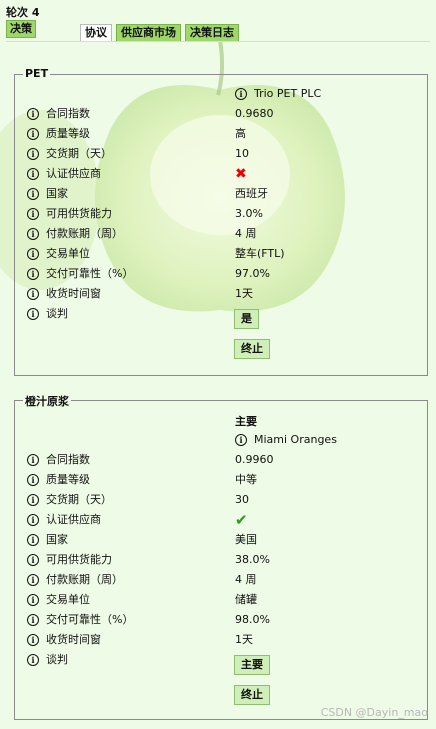  What do you see at coordinates (252, 349) in the screenshot?
I see `pet-stop-button: 终止` at bounding box center [252, 349].